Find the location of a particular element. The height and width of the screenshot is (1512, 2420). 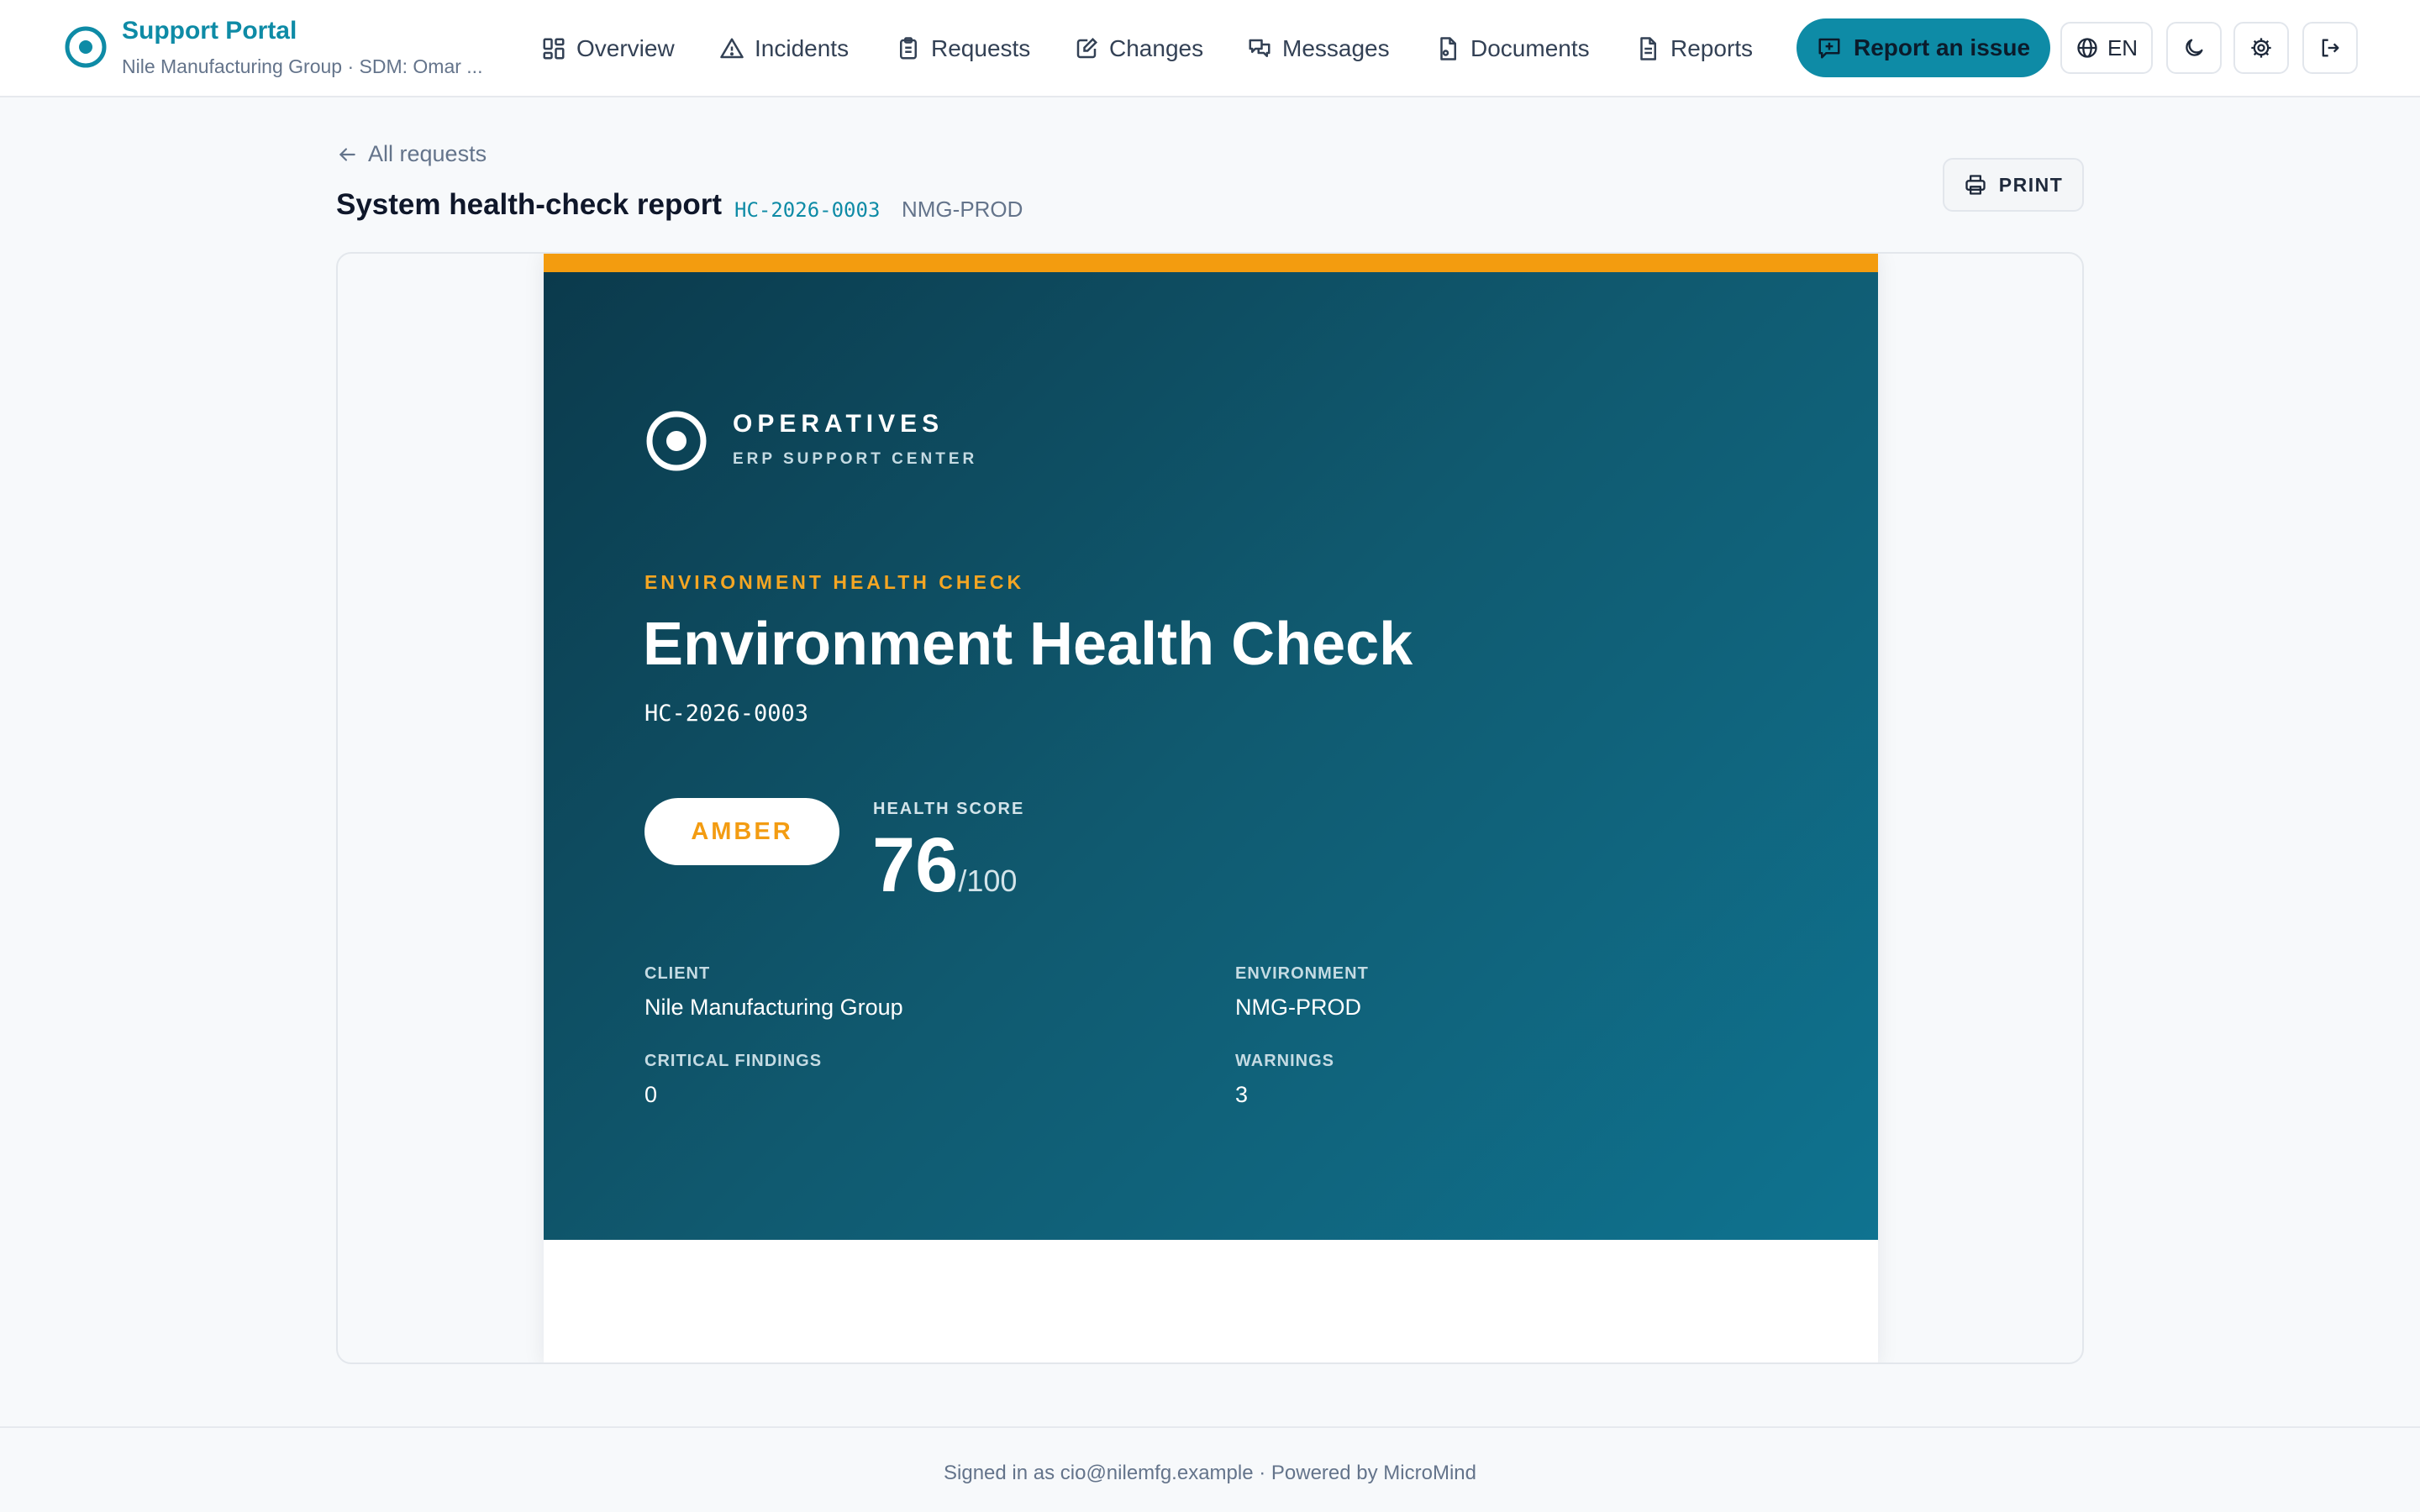

nav-changes: Changes is located at coordinates (1138, 48).